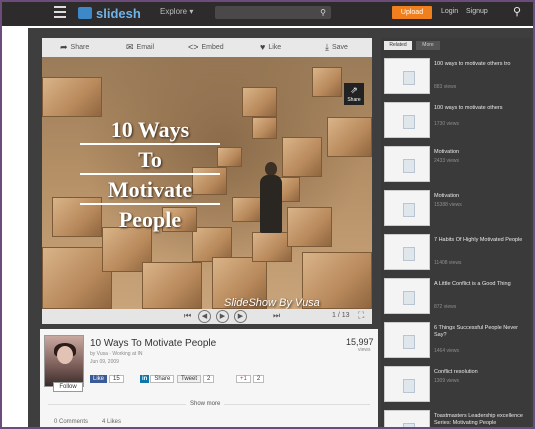  I want to click on facebook-like-button: Like 15, so click(107, 378).